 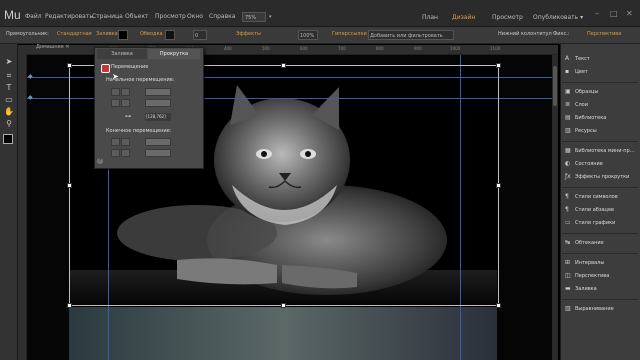 I want to click on footer-checkbox: Нижний колонтитул, so click(x=525, y=34).